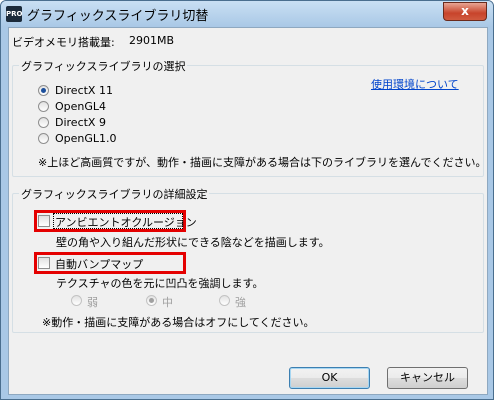  What do you see at coordinates (84, 90) in the screenshot?
I see `option-directx11-label: DirectX 11` at bounding box center [84, 90].